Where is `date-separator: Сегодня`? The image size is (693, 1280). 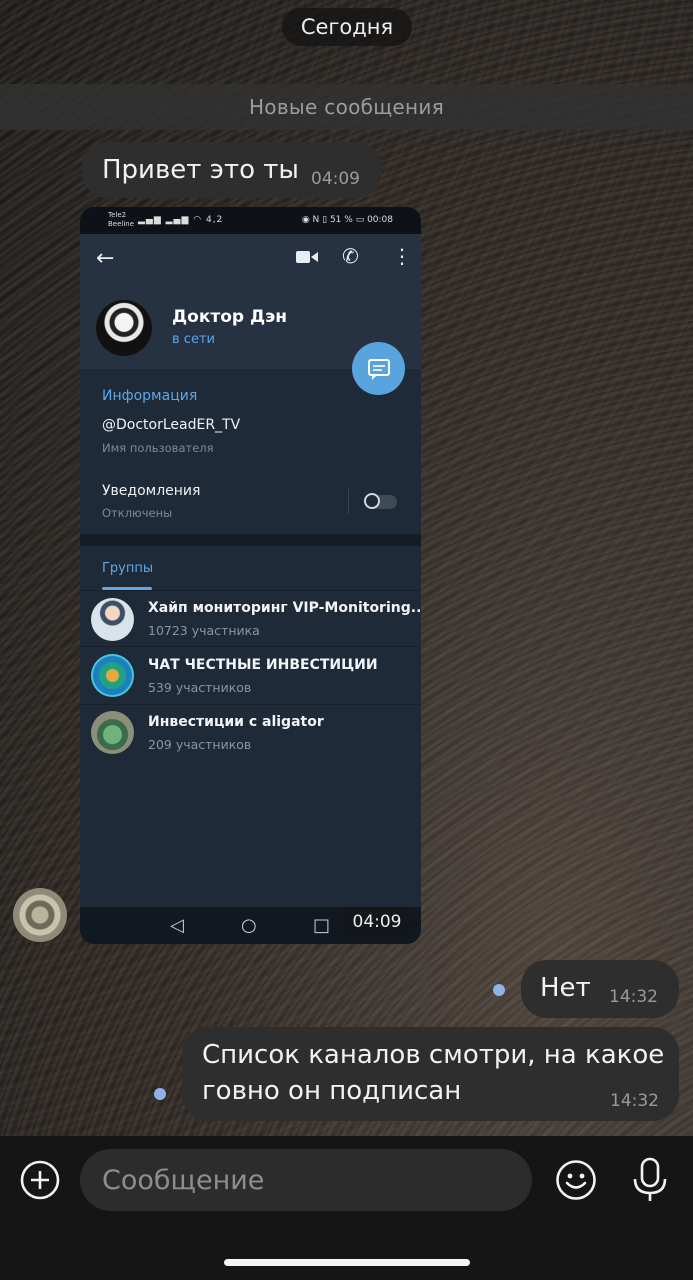 date-separator: Сегодня is located at coordinates (347, 27).